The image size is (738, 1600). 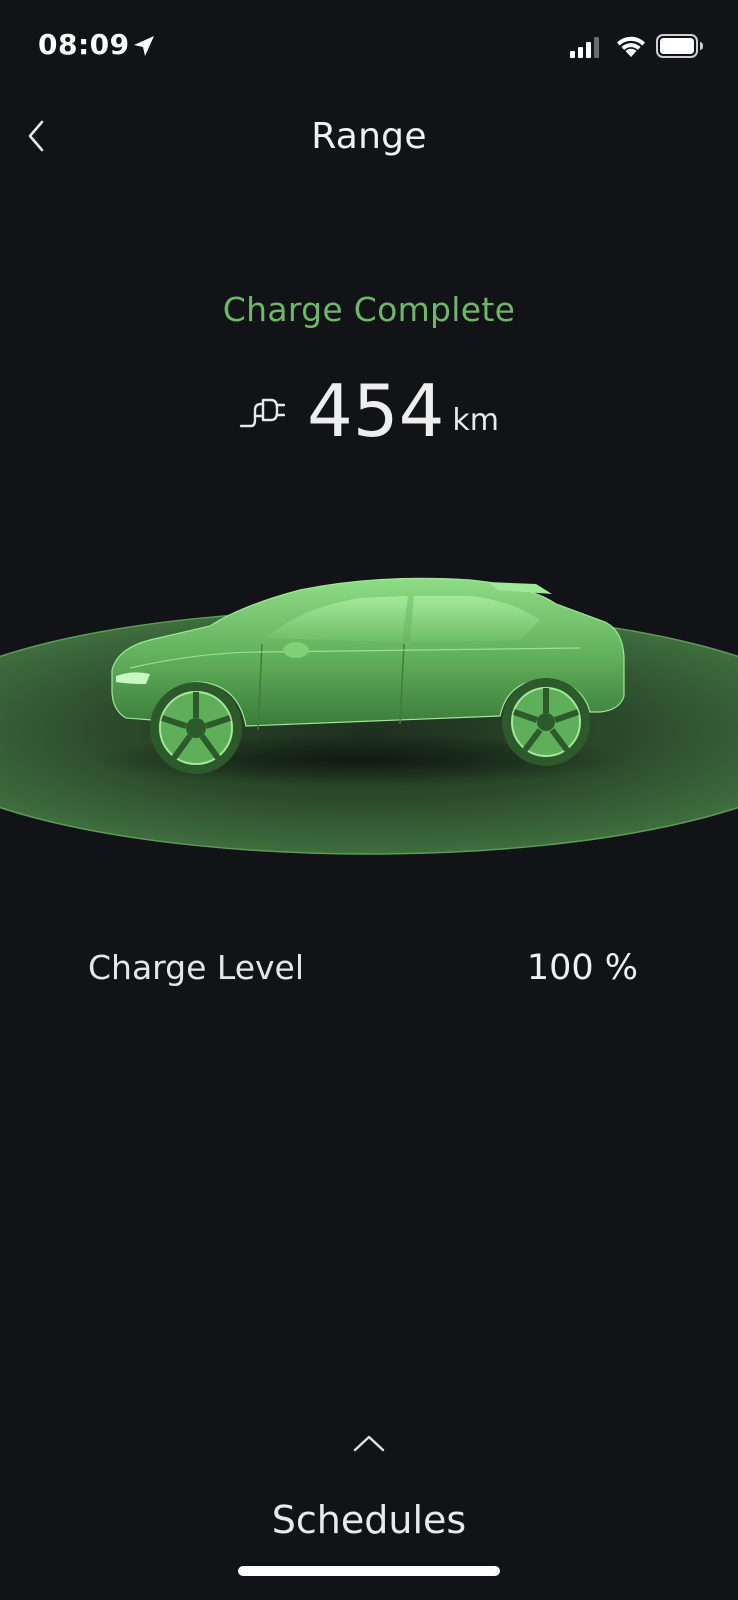 I want to click on status-time: 08:09, so click(x=84, y=44).